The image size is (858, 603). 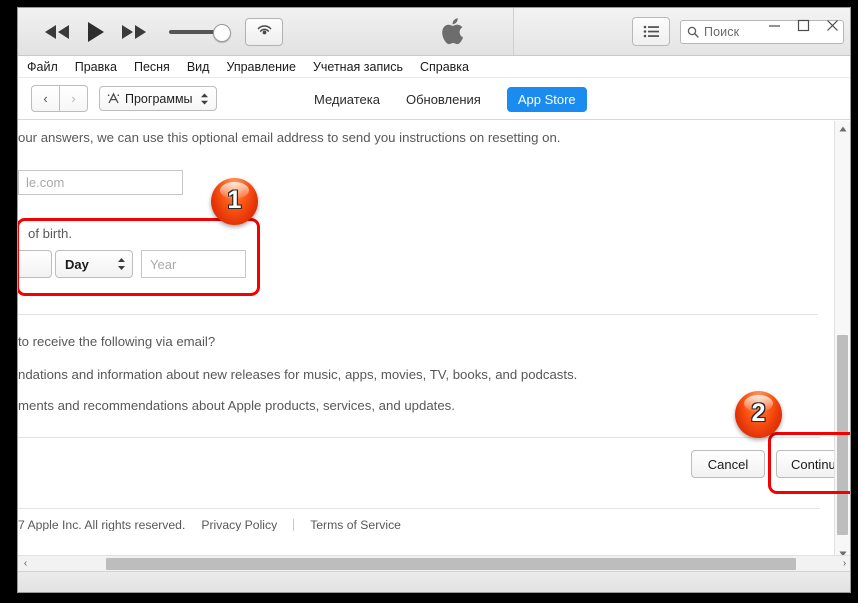 What do you see at coordinates (651, 31) in the screenshot?
I see `list-view-icon` at bounding box center [651, 31].